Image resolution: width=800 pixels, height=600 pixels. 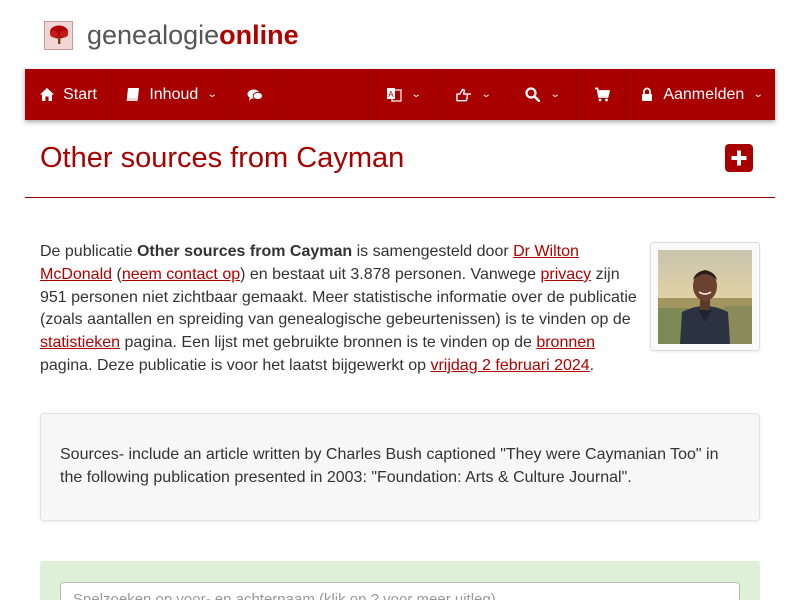 I want to click on title-divider, so click(x=400, y=197).